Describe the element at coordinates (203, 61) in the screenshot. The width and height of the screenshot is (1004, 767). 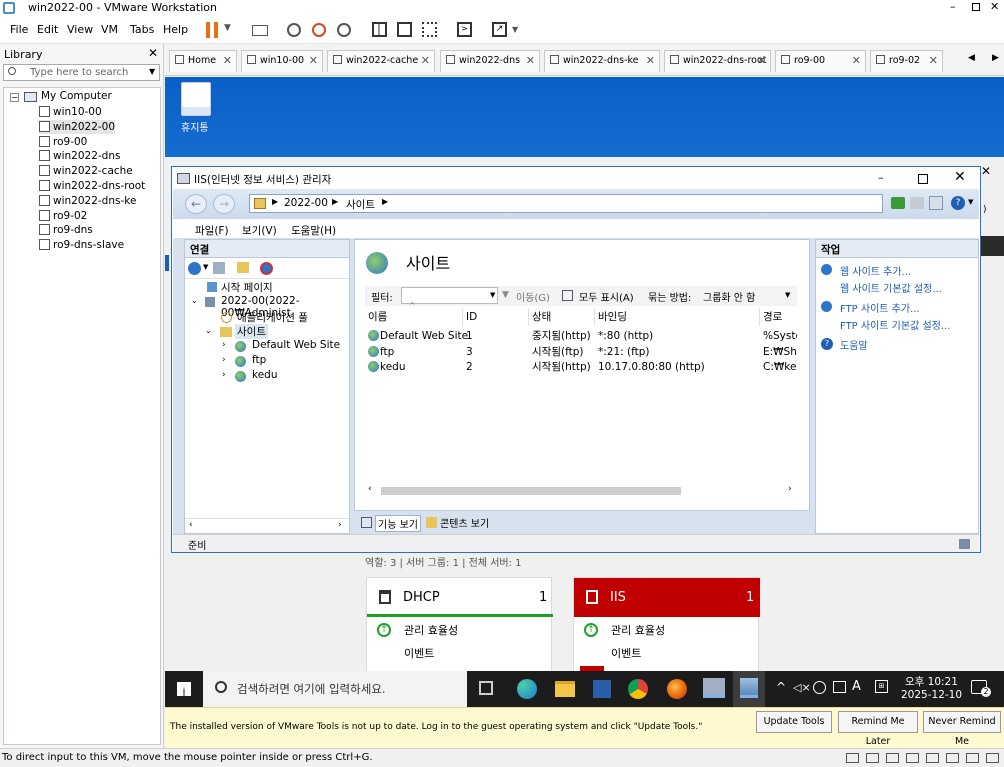
I see `tab-home: Home ✕` at that location.